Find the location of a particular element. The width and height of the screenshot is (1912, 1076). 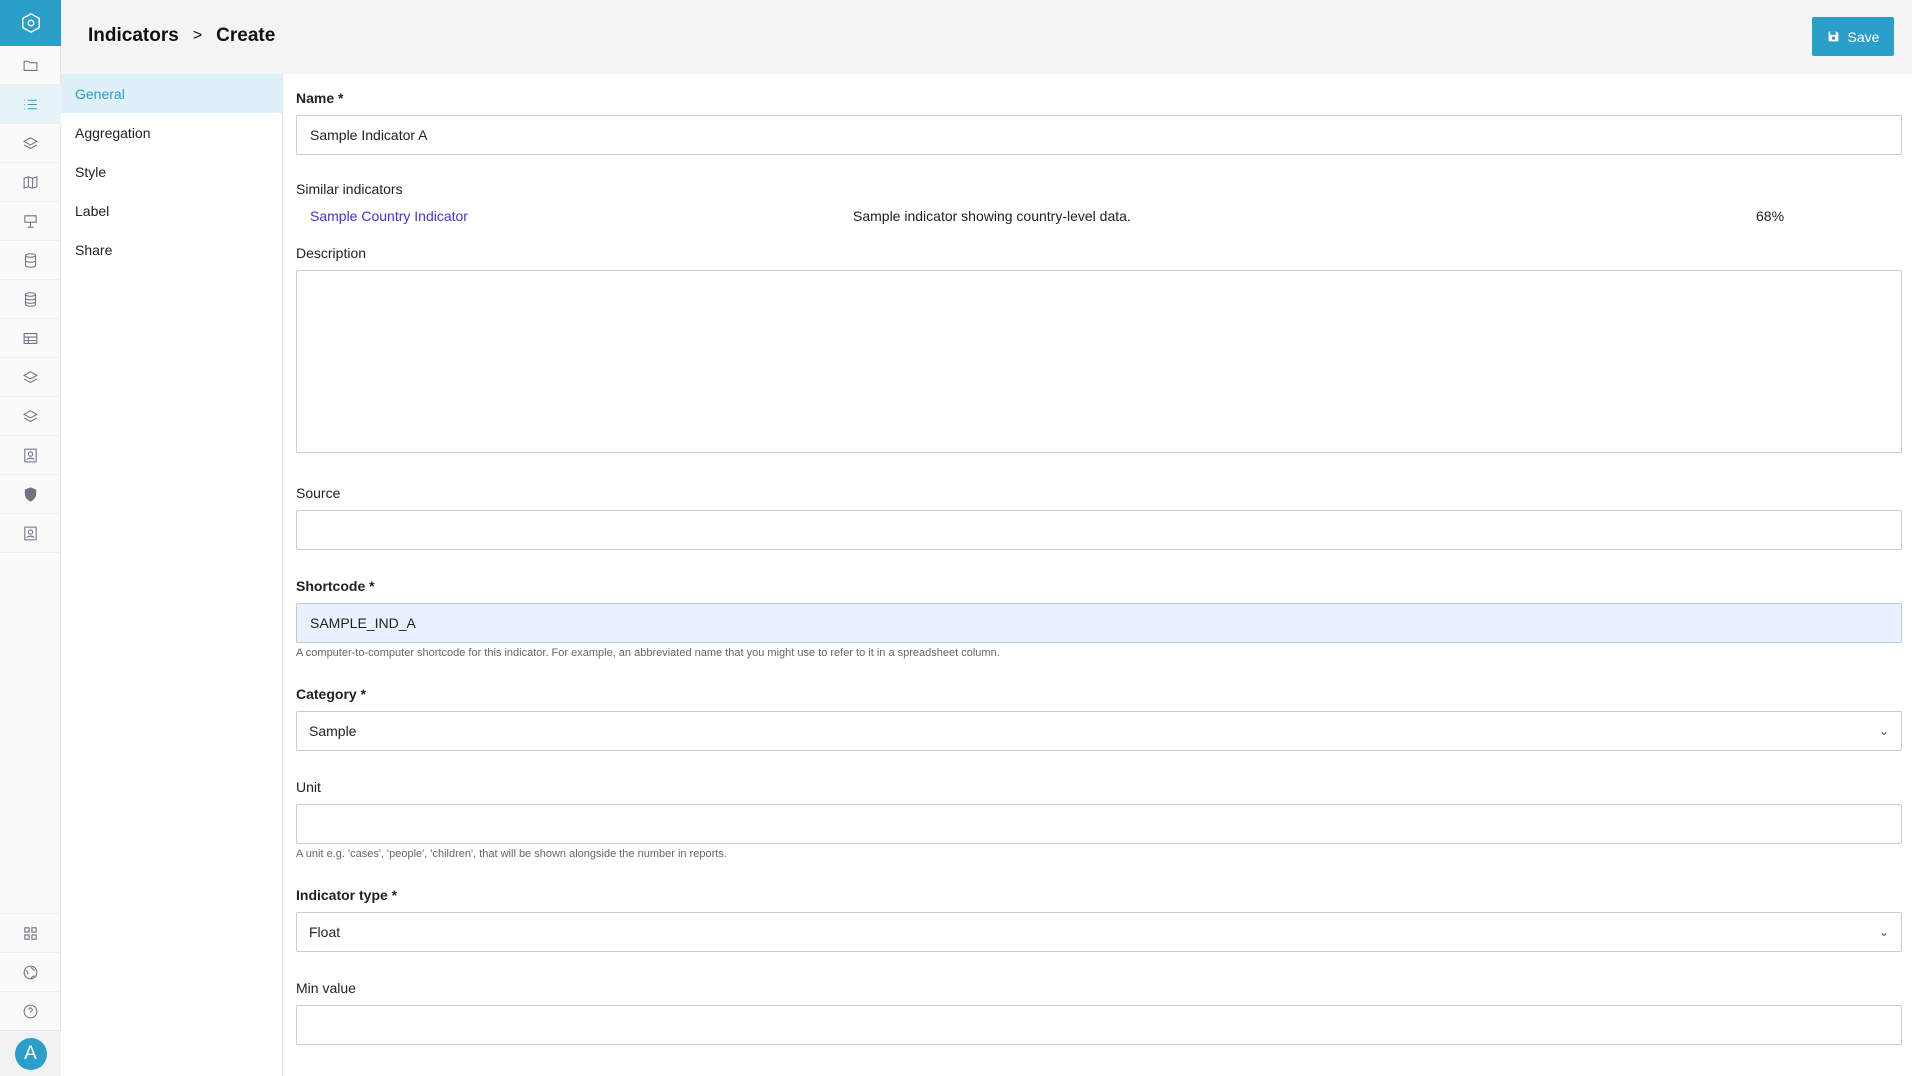

help-icon is located at coordinates (30, 1010).